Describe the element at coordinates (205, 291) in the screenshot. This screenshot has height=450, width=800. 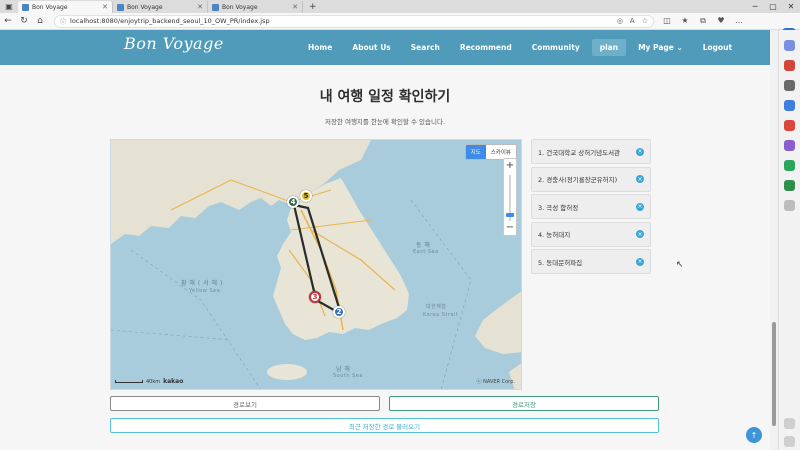
I see `map-label-yellow-sea-en: Yellow Sea` at that location.